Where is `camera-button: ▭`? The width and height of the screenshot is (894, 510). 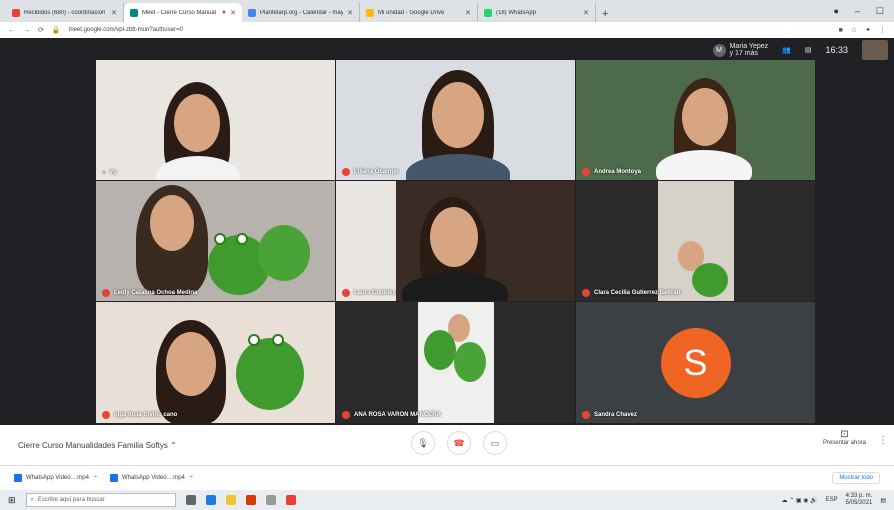
camera-button: ▭ is located at coordinates (495, 443).